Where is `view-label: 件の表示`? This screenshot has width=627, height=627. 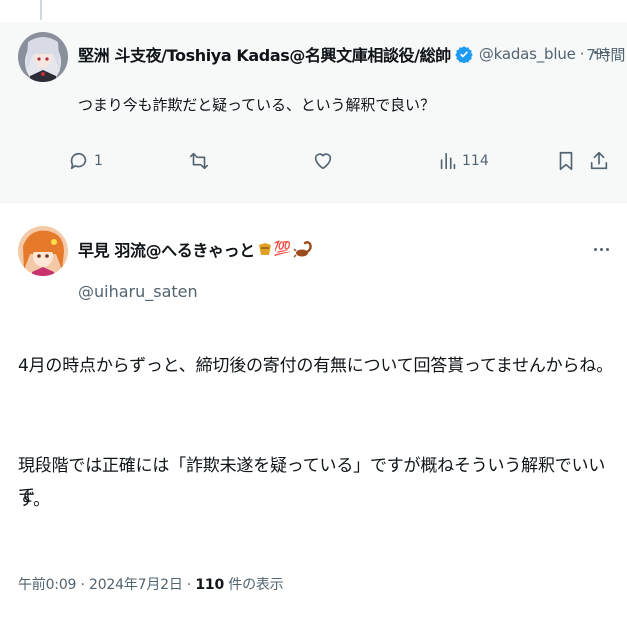
view-label: 件の表示 is located at coordinates (254, 585).